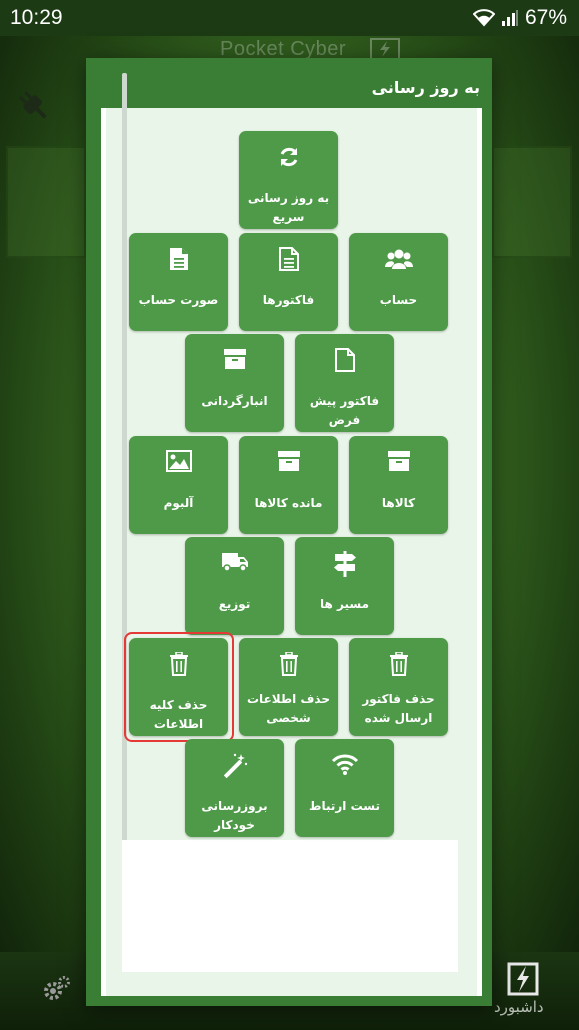 The image size is (579, 1030). I want to click on account-statement-button: صورت حساب, so click(178, 282).